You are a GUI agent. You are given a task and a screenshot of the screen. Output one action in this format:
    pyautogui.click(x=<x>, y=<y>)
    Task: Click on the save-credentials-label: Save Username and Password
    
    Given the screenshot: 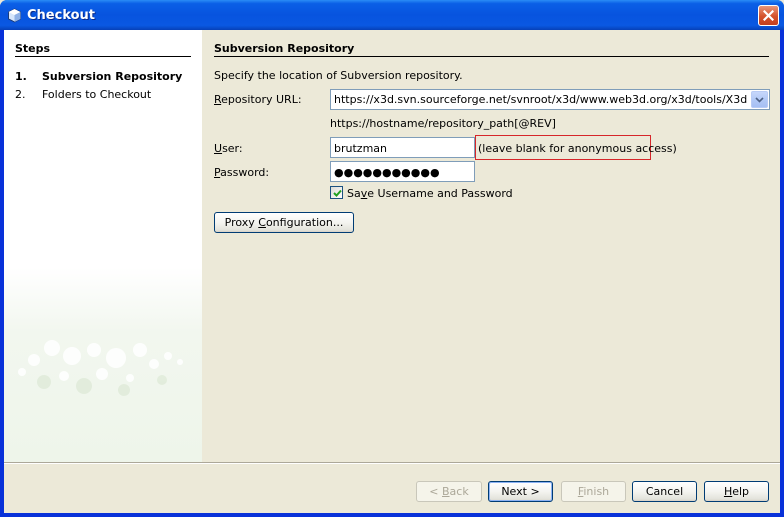 What is the action you would take?
    pyautogui.click(x=430, y=193)
    